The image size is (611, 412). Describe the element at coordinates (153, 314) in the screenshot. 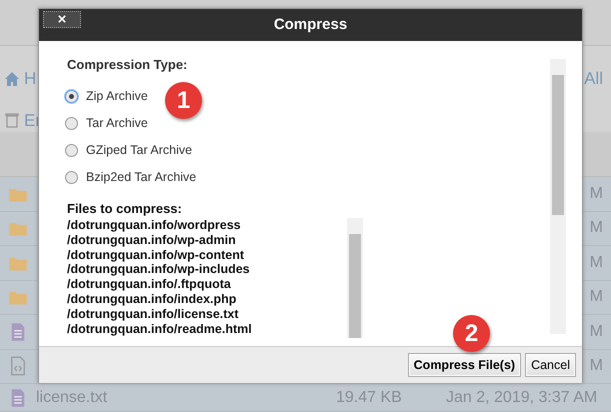

I see `file-path: /dotrungquan.info/license.txt` at that location.